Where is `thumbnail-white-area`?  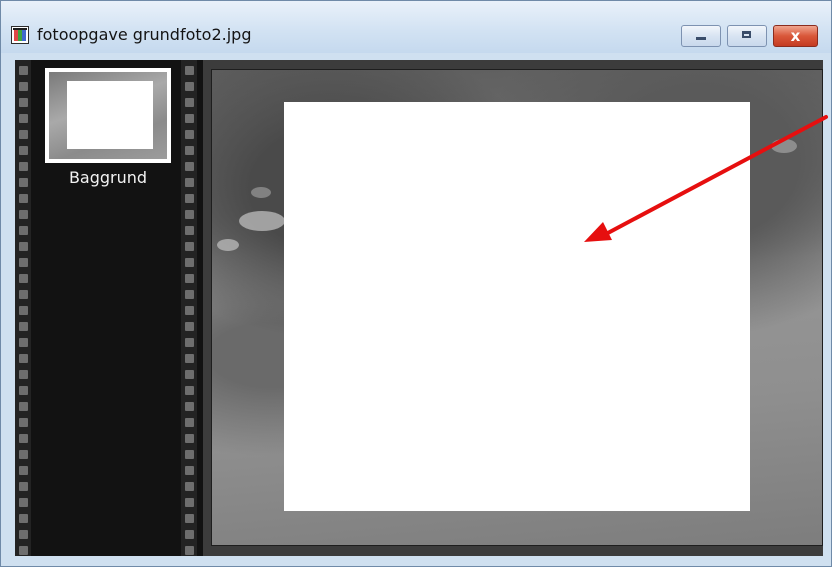 thumbnail-white-area is located at coordinates (110, 115).